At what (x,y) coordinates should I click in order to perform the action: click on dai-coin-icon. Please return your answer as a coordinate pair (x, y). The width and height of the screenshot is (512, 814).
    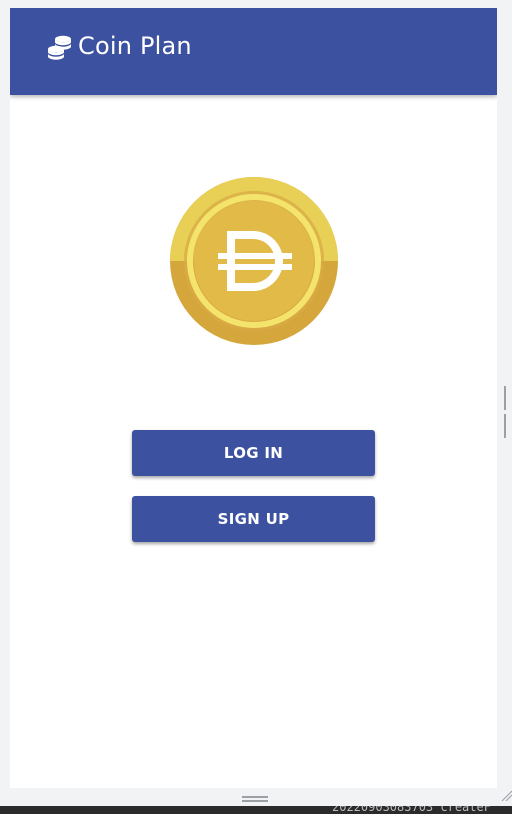
    Looking at the image, I should click on (254, 261).